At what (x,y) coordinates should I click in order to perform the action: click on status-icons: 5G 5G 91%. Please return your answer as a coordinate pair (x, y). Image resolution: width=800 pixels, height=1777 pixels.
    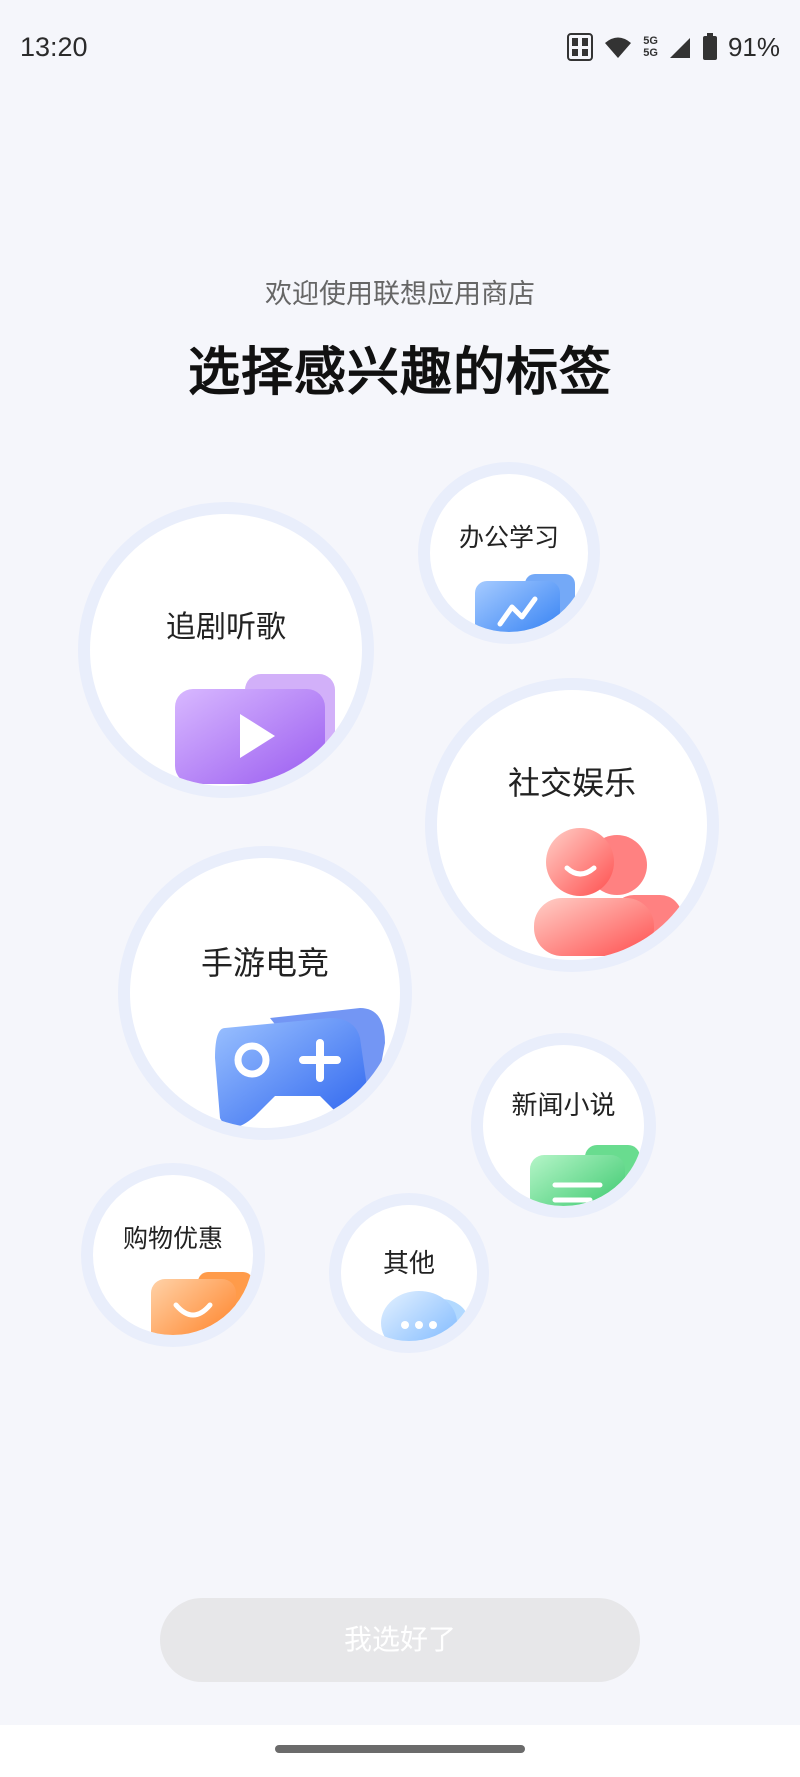
    Looking at the image, I should click on (673, 47).